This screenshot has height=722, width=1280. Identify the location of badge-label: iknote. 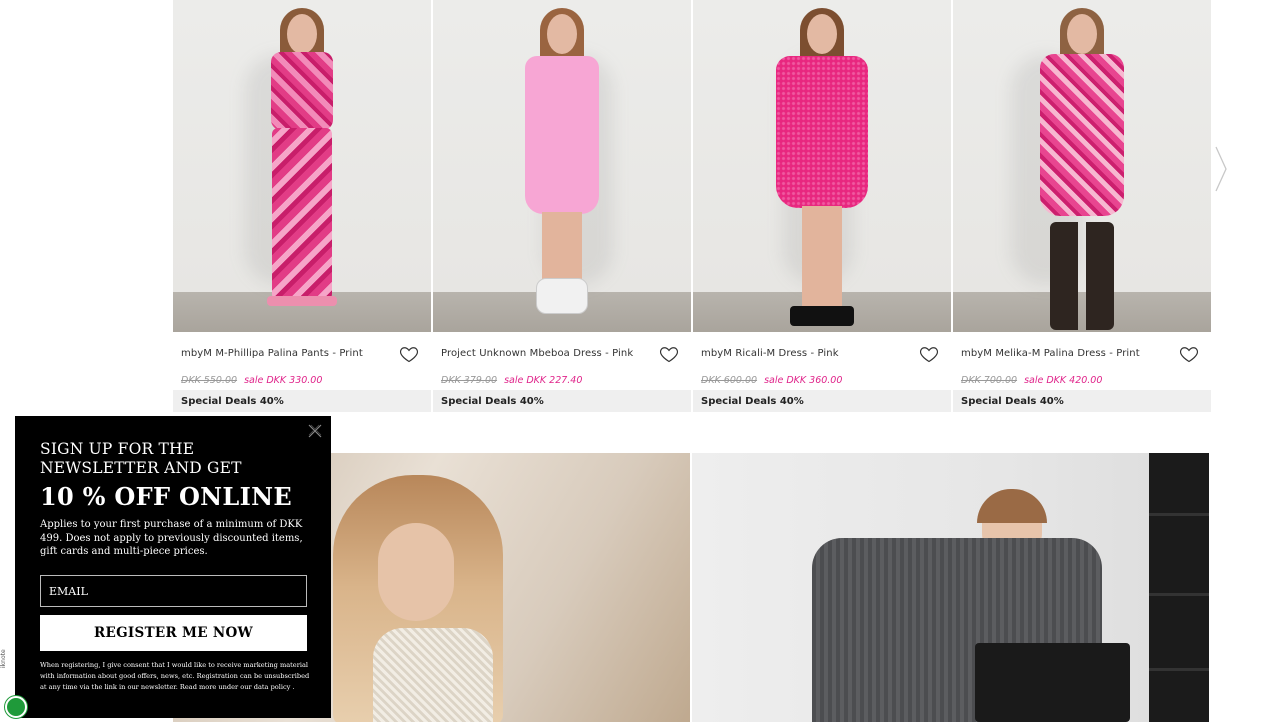
(3, 658).